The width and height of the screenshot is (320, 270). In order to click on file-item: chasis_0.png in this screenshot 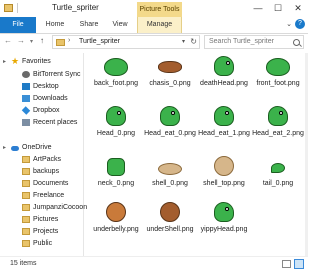, I will do `click(170, 81)`.